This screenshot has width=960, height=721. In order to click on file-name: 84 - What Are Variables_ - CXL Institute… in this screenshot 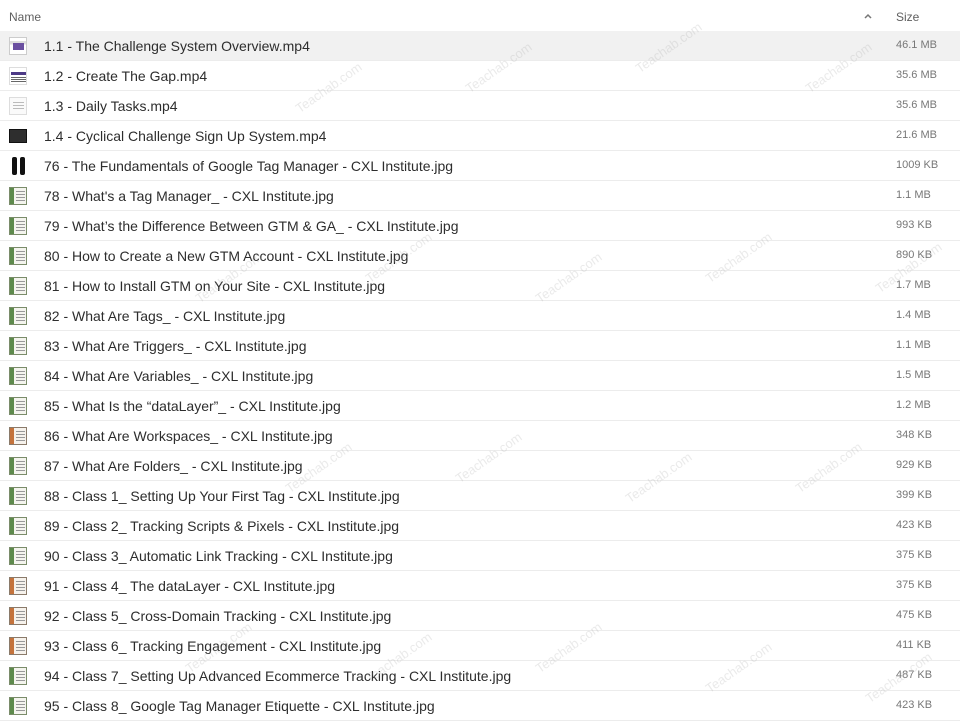, I will do `click(179, 376)`.